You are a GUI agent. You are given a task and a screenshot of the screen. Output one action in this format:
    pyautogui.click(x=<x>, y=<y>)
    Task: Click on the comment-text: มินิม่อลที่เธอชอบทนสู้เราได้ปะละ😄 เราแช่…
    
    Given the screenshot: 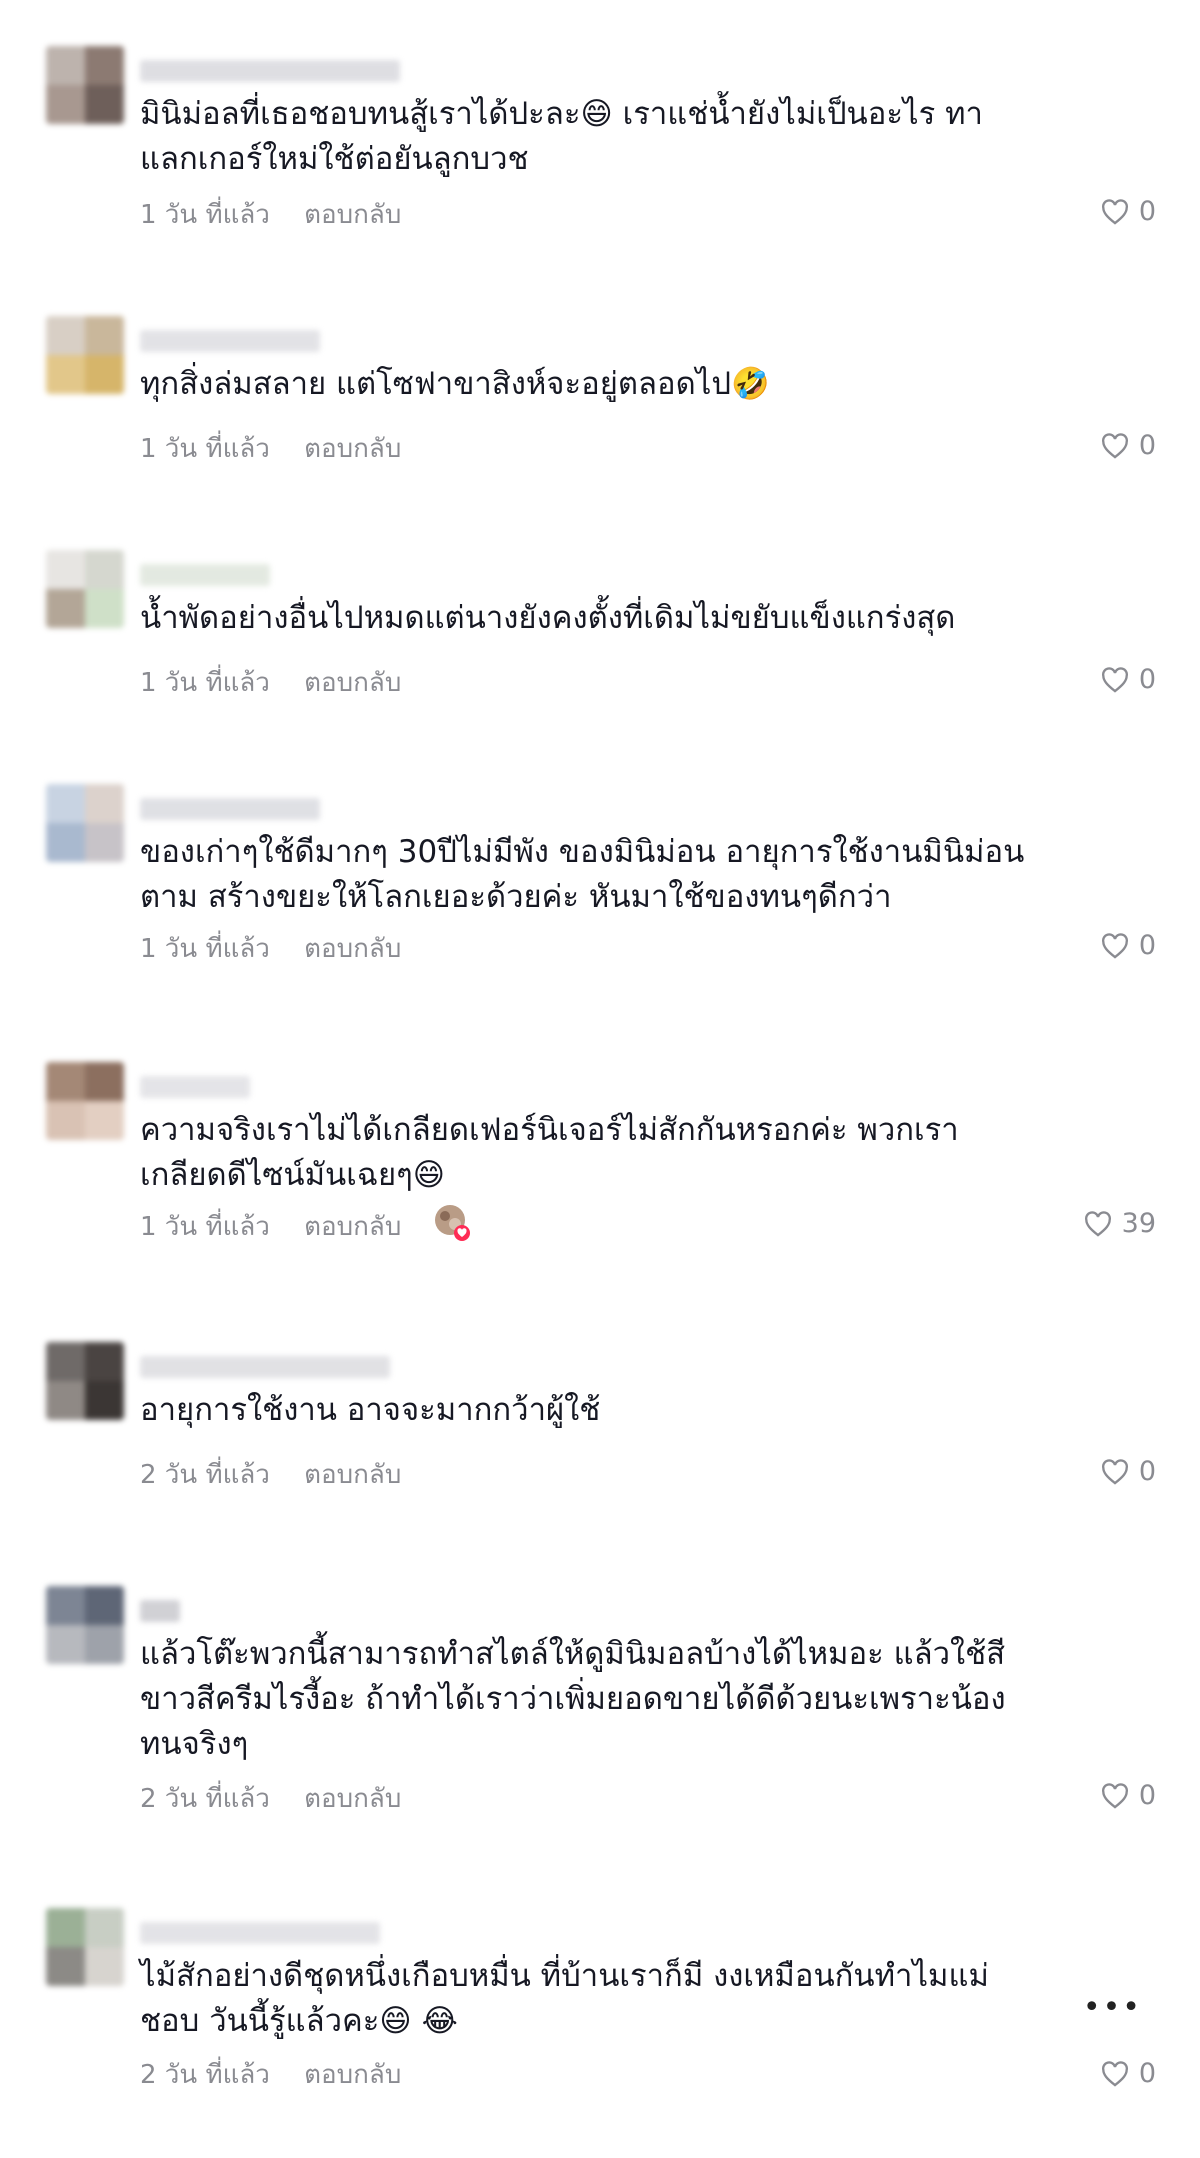 What is the action you would take?
    pyautogui.click(x=561, y=136)
    